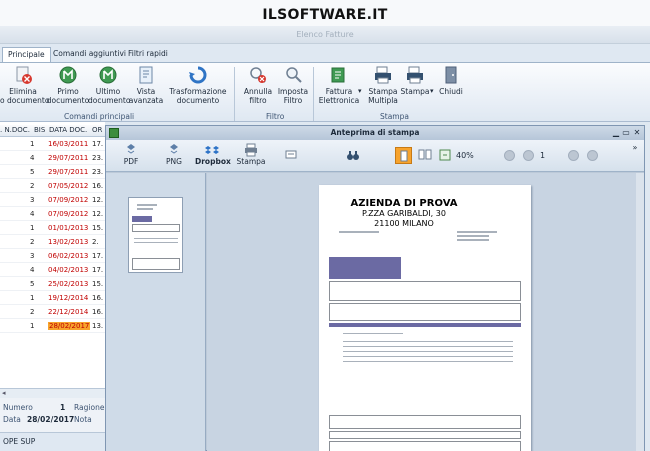  I want to click on row-or: 17., so click(98, 270).